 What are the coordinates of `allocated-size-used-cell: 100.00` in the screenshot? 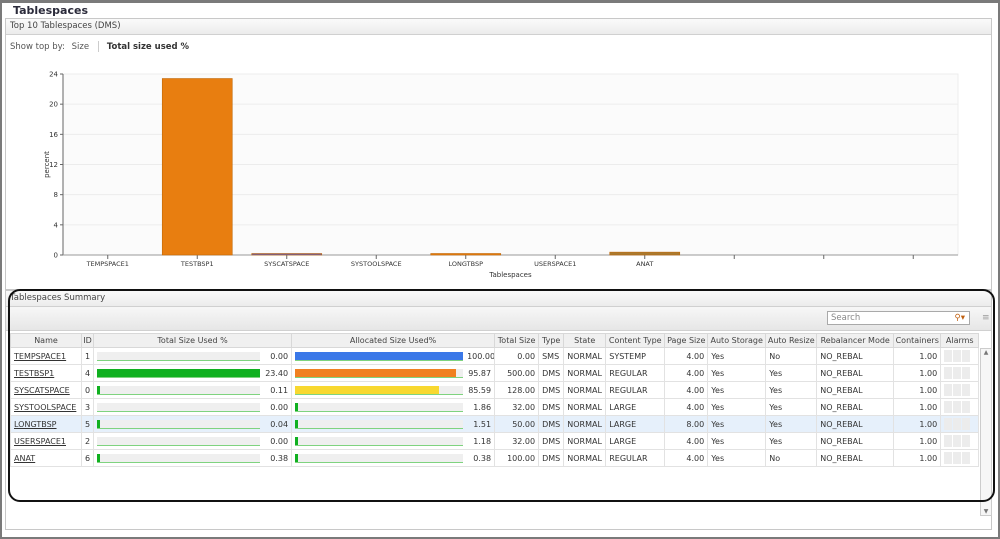 It's located at (393, 356).